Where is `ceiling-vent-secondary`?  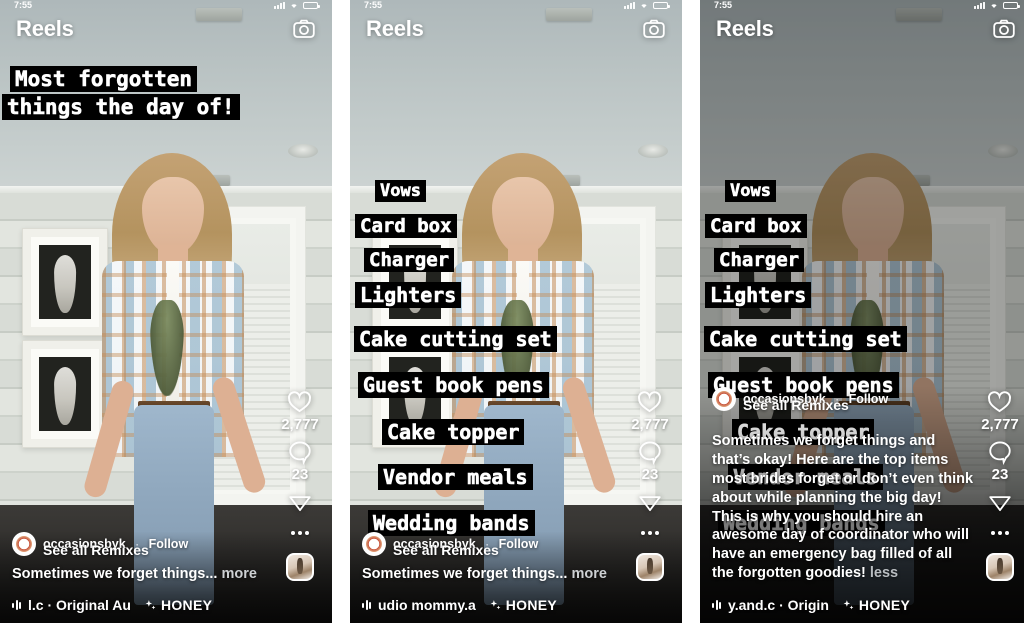 ceiling-vent-secondary is located at coordinates (908, 180).